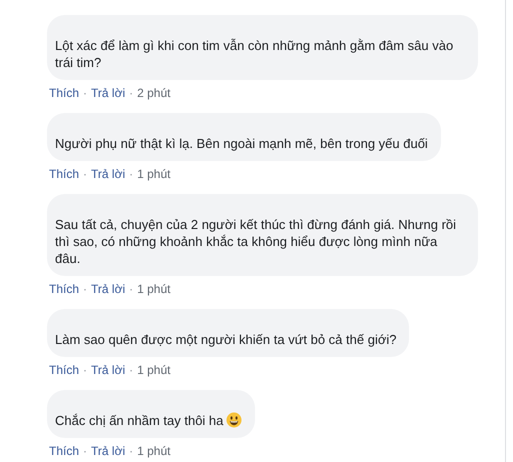  Describe the element at coordinates (225, 339) in the screenshot. I see `comment-text: Làm sao quên được một người khiến ta vứt bỏ cả thế giới?` at that location.